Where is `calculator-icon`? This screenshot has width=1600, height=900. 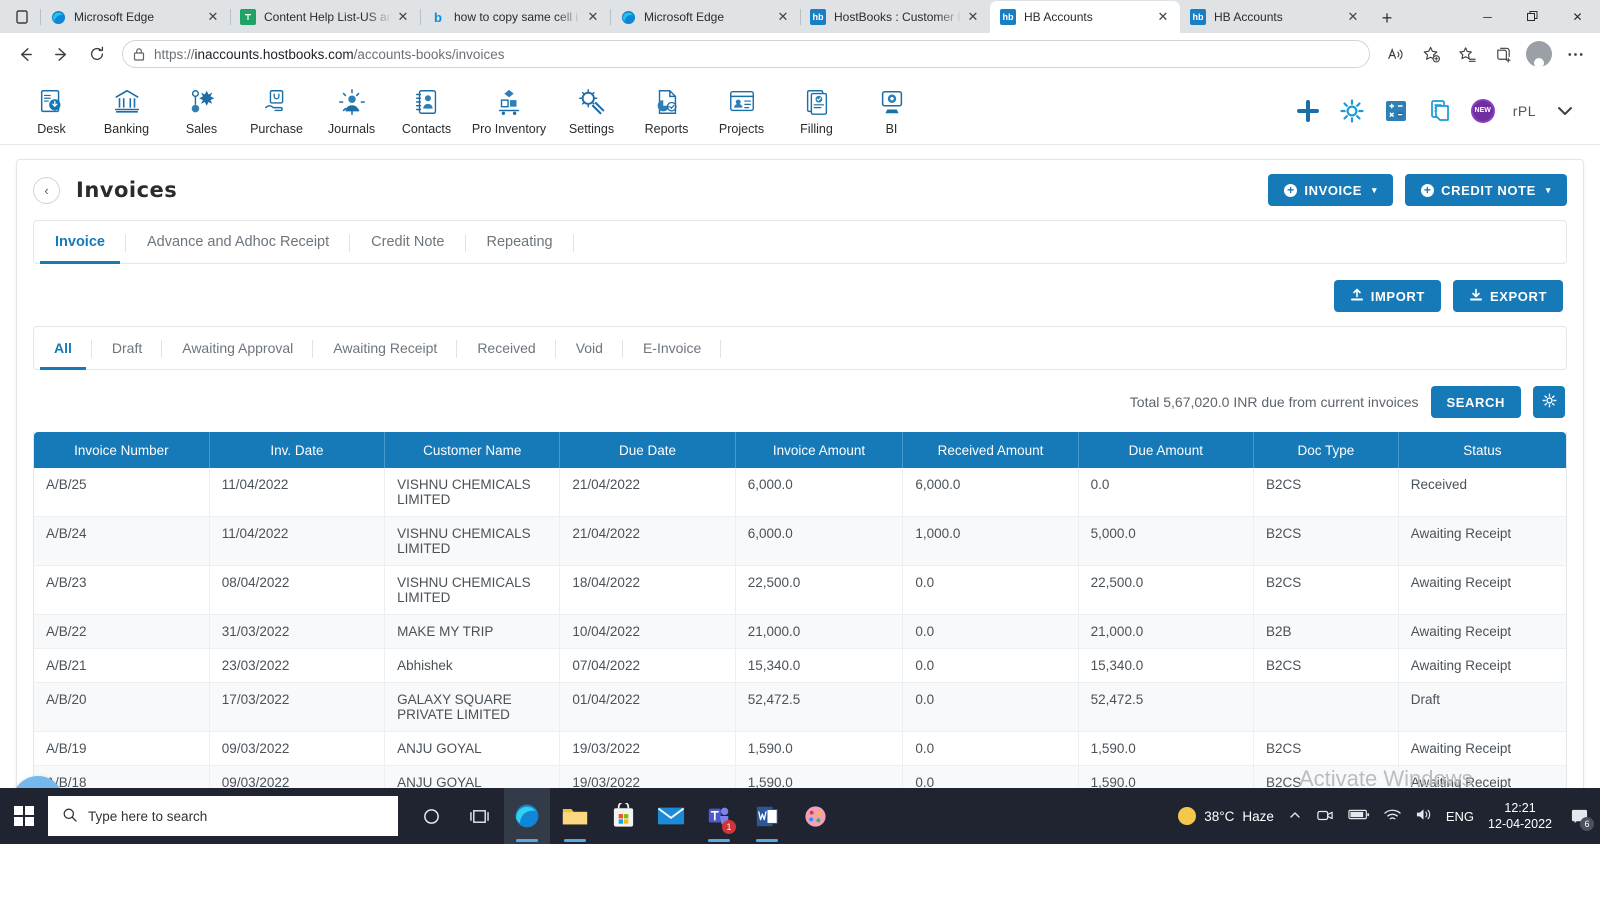
calculator-icon is located at coordinates (1396, 111).